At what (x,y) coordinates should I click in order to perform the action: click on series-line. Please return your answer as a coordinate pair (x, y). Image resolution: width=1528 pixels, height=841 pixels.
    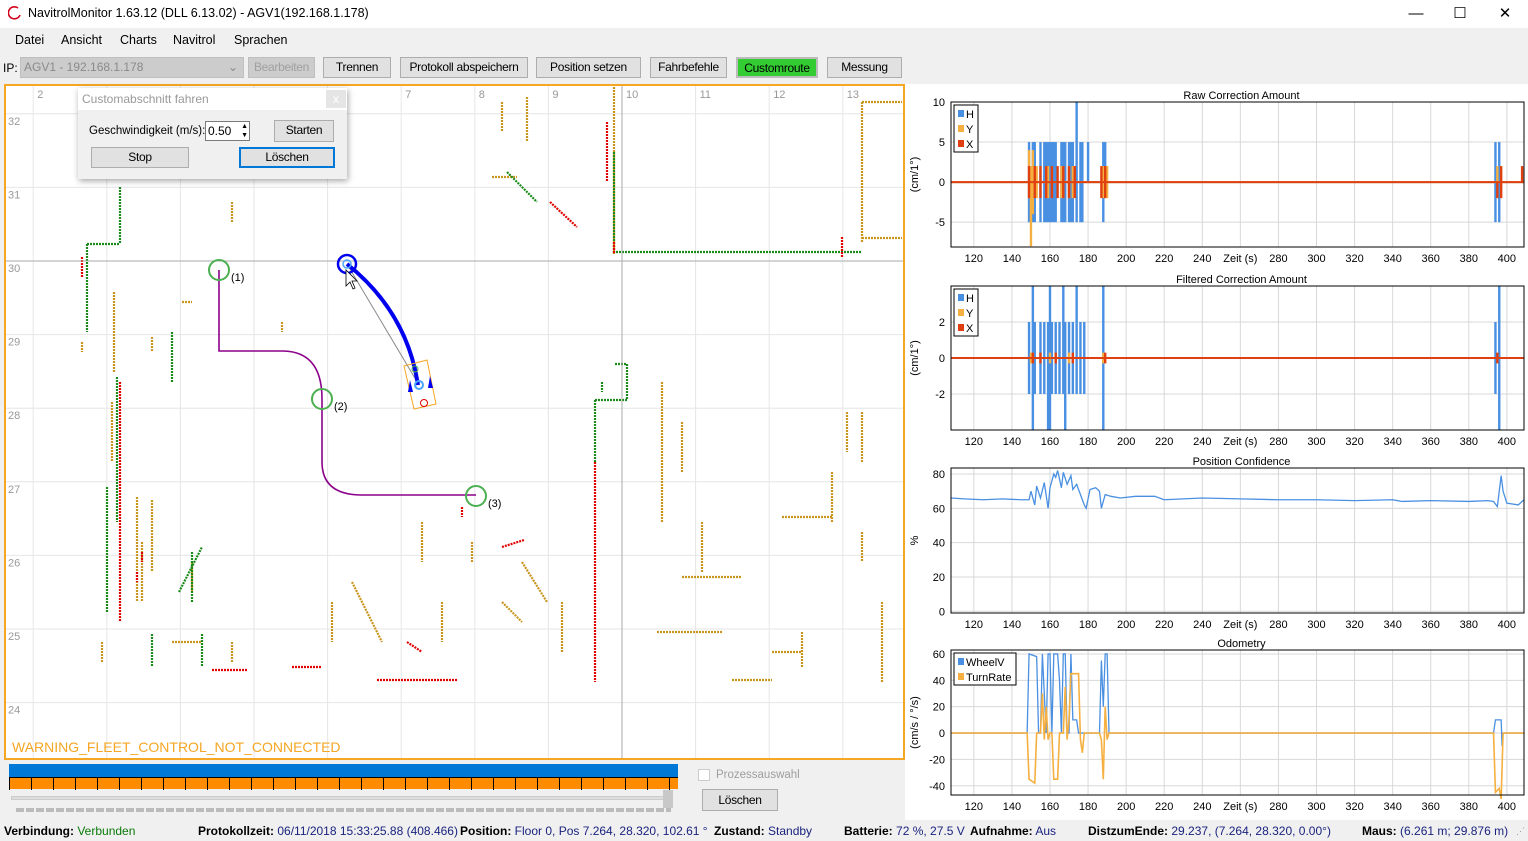
    Looking at the image, I should click on (1237, 490).